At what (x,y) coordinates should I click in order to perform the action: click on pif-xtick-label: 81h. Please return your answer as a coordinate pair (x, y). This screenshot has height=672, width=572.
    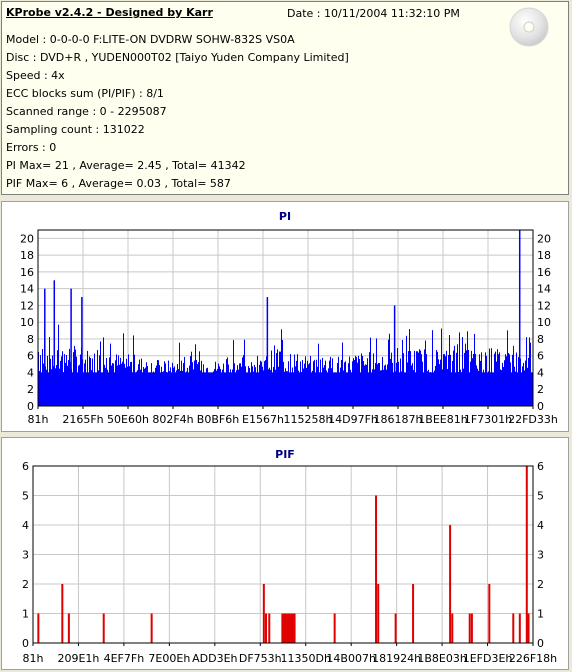
    Looking at the image, I should click on (33, 658).